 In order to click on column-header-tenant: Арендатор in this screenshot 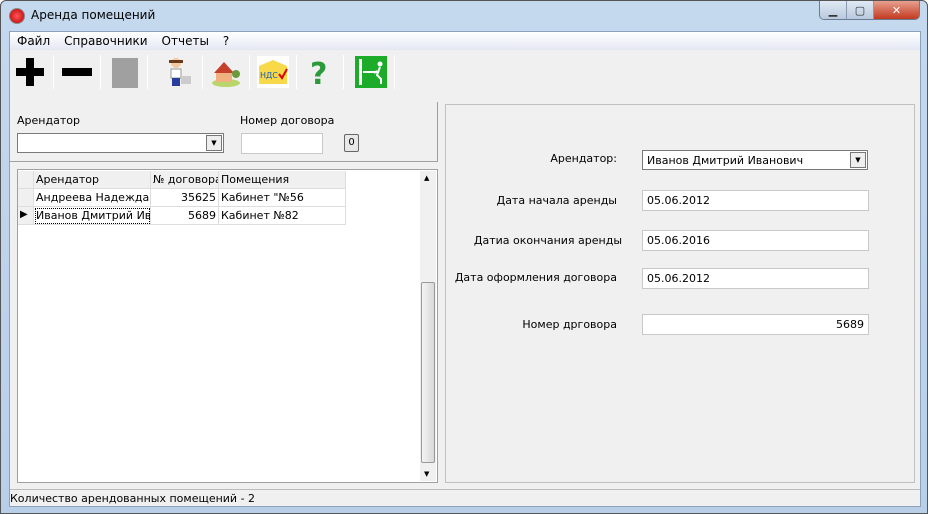, I will do `click(92, 180)`.